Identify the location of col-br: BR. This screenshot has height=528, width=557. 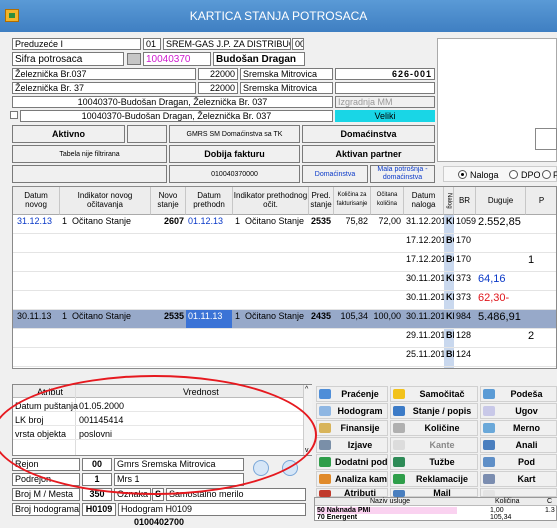
(465, 201).